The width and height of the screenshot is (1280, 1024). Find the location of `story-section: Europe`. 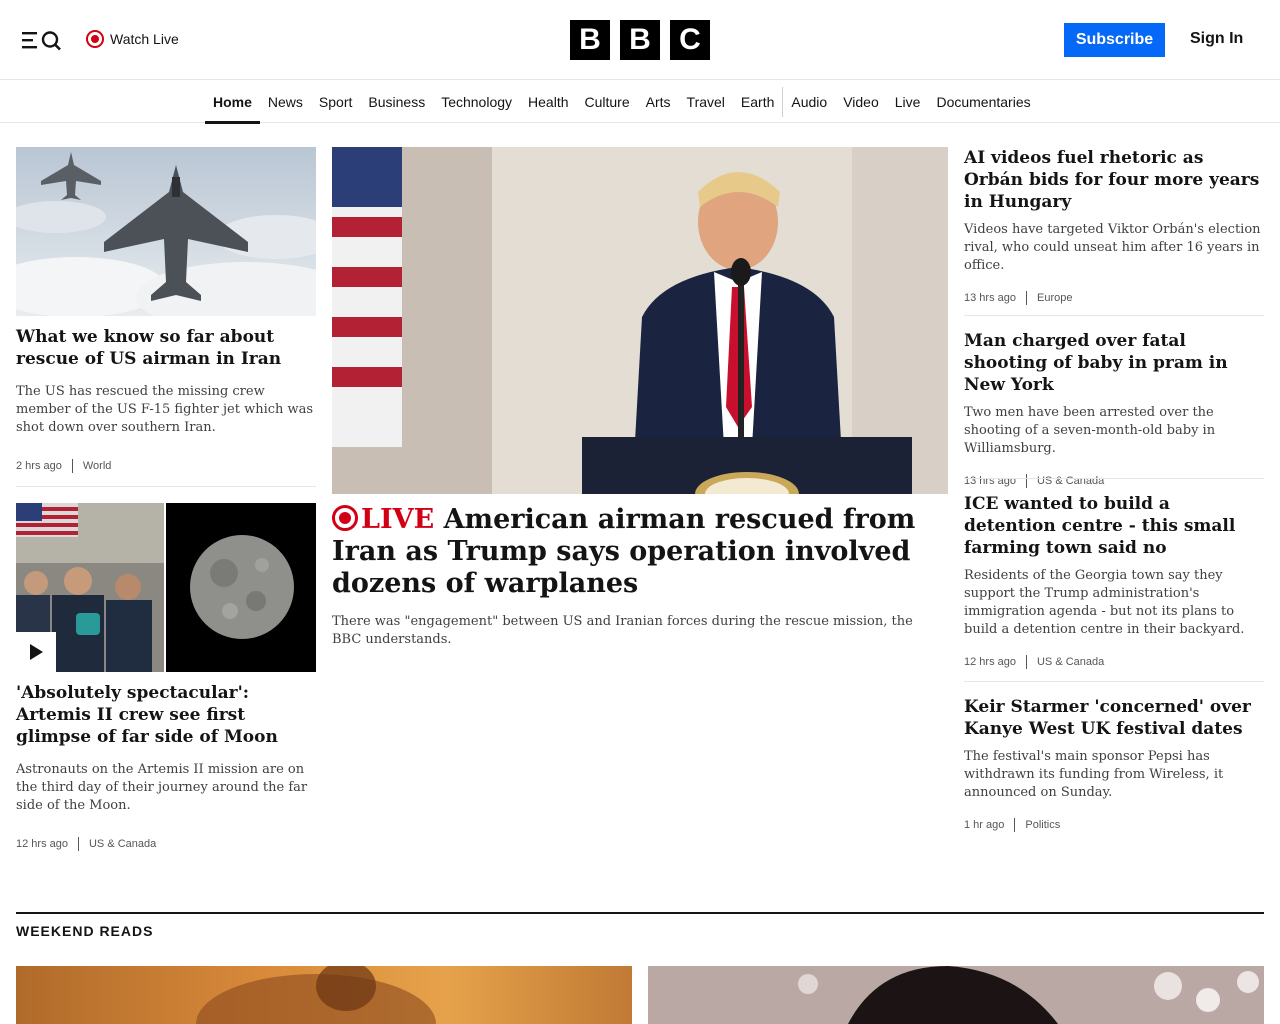

story-section: Europe is located at coordinates (1054, 298).